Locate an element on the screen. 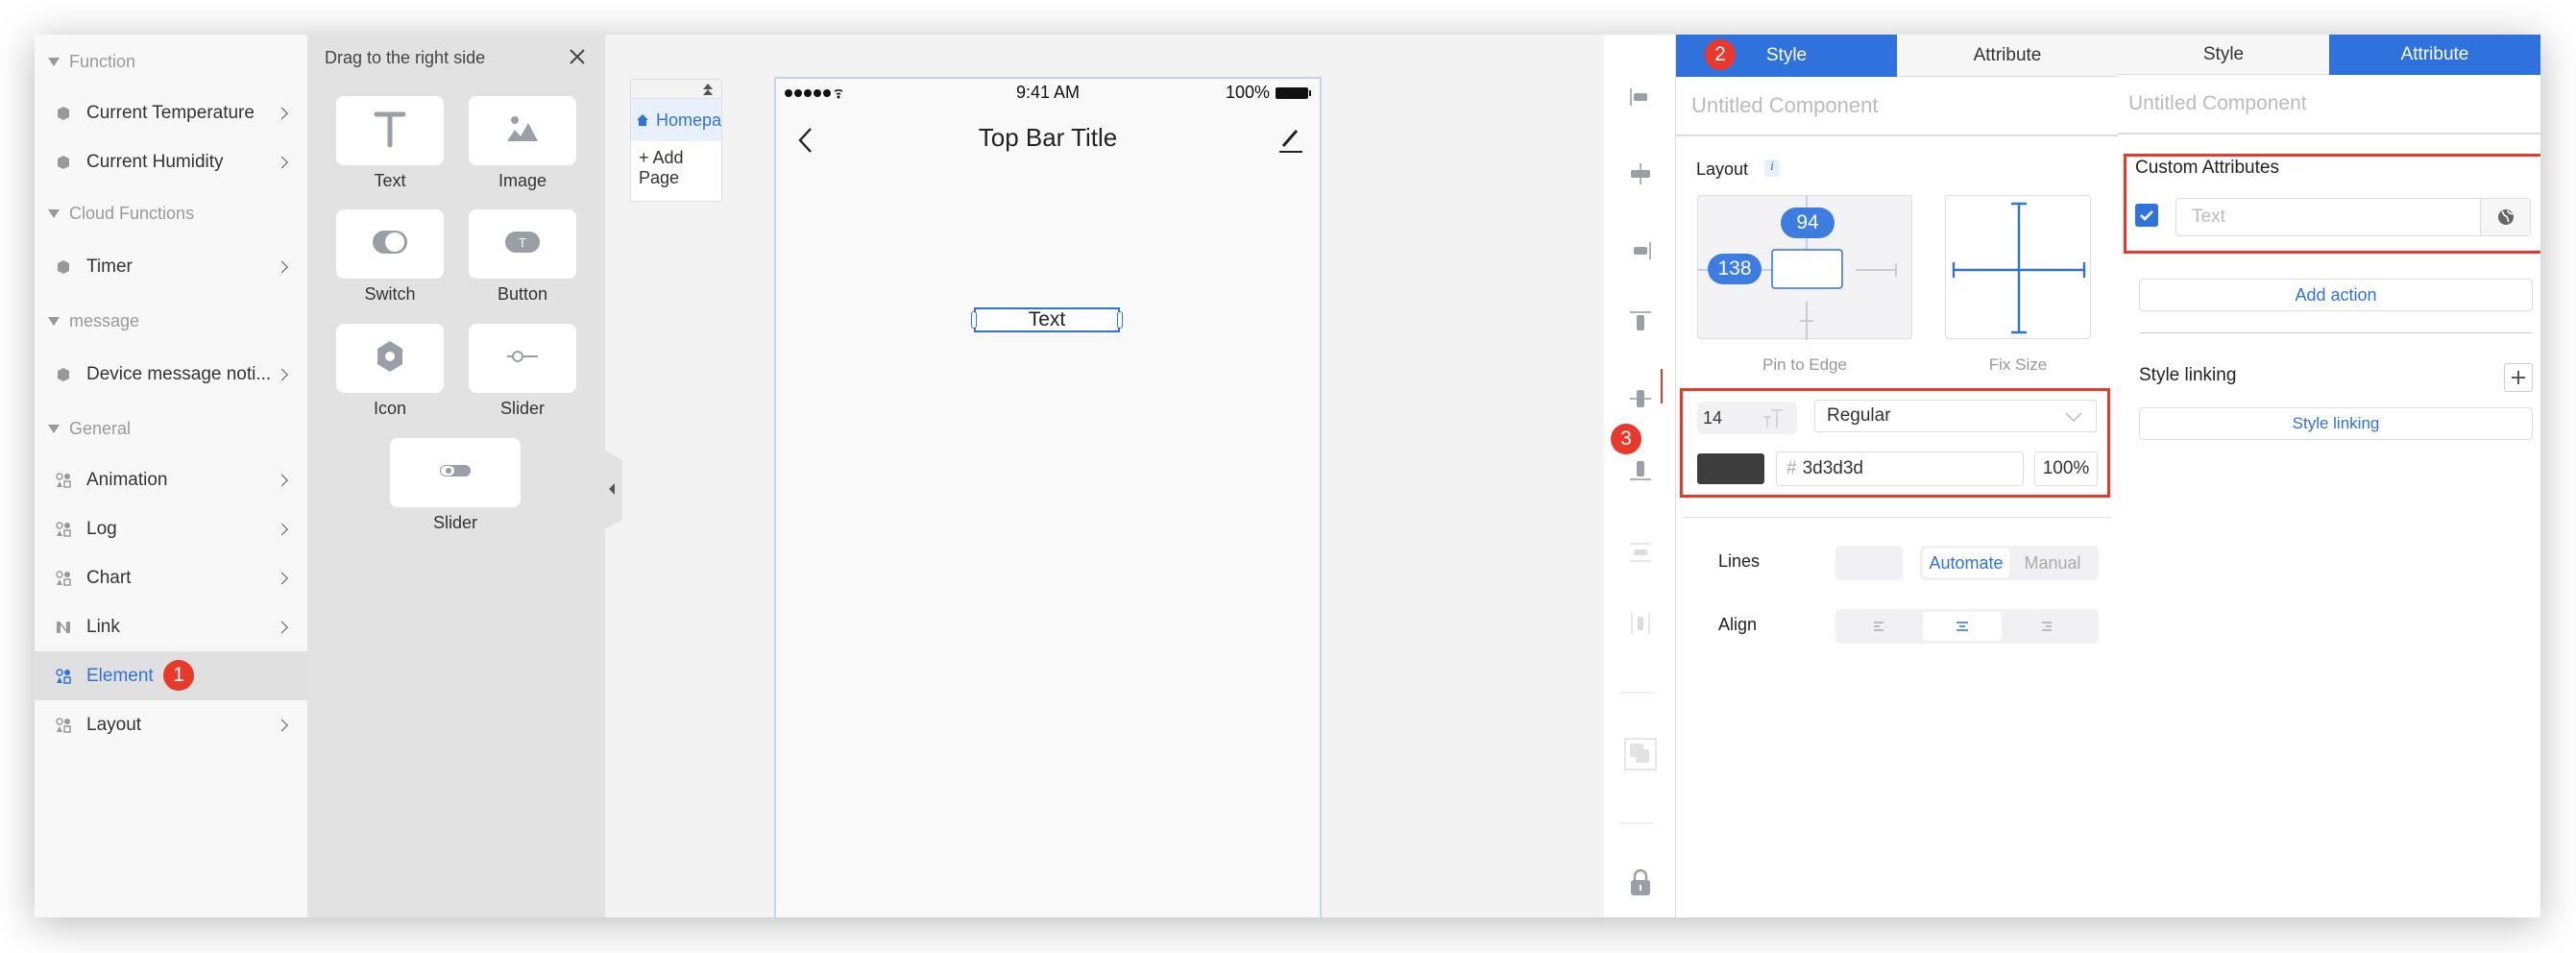 Image resolution: width=2576 pixels, height=953 pixels. sidebar-item-link: Link is located at coordinates (171, 626).